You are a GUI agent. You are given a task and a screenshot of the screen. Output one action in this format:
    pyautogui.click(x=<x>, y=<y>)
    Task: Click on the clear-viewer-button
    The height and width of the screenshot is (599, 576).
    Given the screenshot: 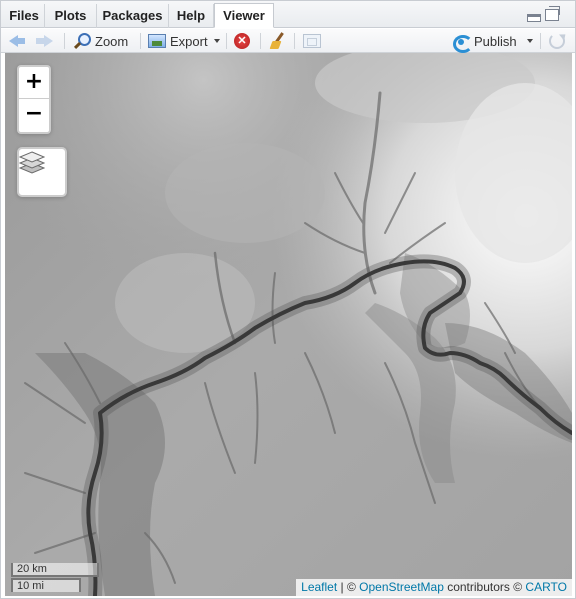 What is the action you would take?
    pyautogui.click(x=278, y=41)
    